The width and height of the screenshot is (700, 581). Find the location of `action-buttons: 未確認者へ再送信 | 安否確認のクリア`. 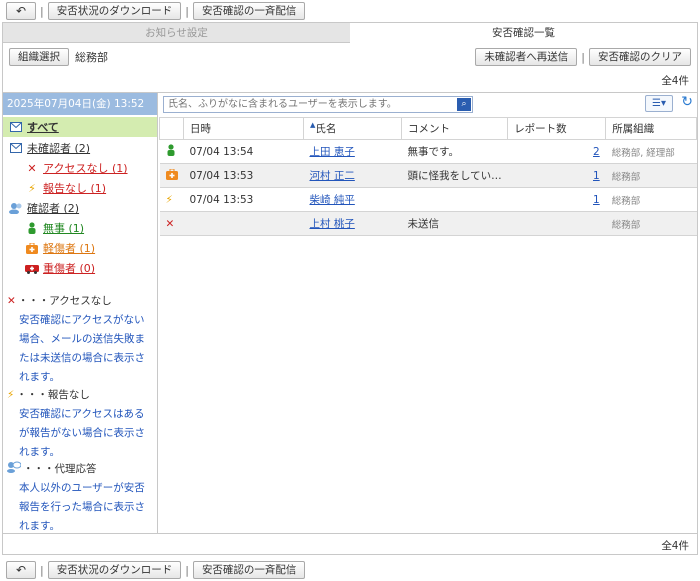

action-buttons: 未確認者へ再送信 | 安否確認のクリア is located at coordinates (583, 57).